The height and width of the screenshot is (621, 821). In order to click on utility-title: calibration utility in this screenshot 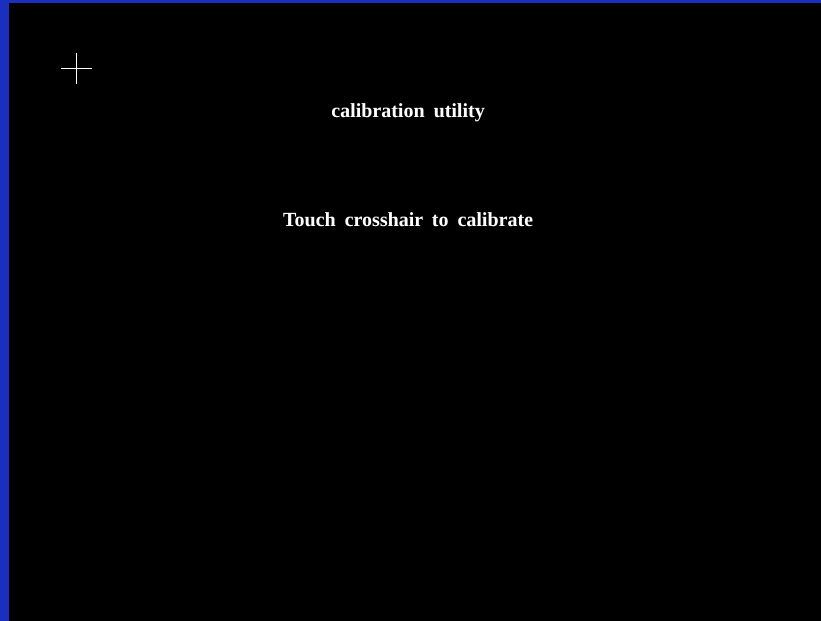, I will do `click(408, 111)`.